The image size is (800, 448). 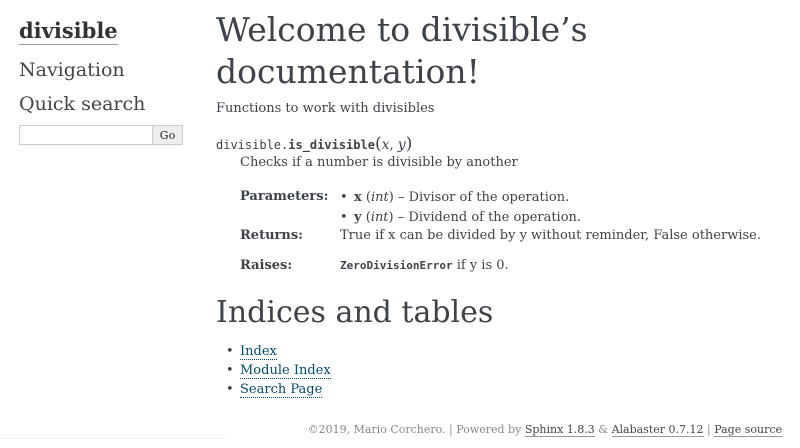 I want to click on raises-text: ZeroDivisionError if y is 0., so click(x=424, y=265).